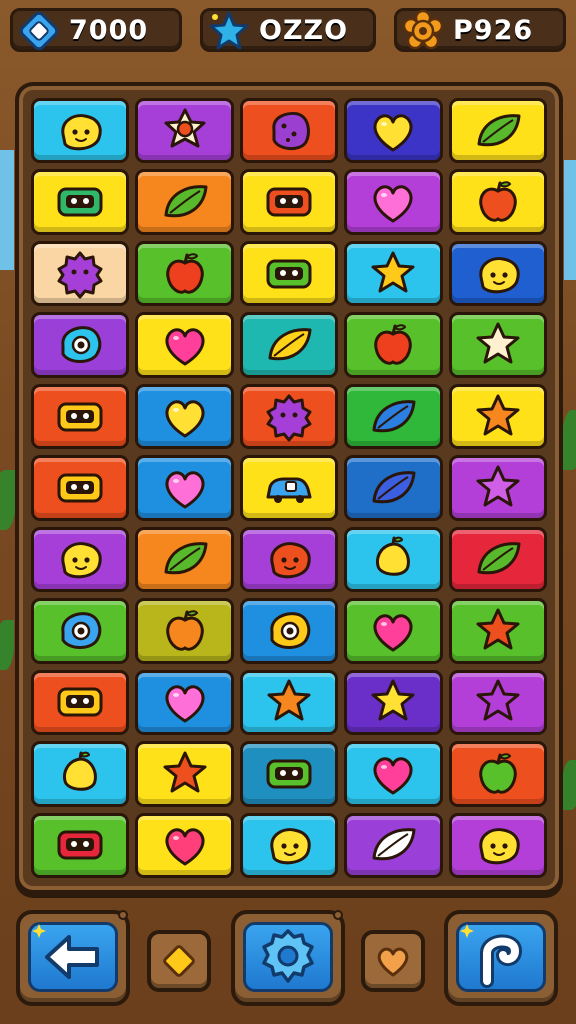 The width and height of the screenshot is (576, 1024). What do you see at coordinates (184, 273) in the screenshot?
I see `tile-r3-c2` at bounding box center [184, 273].